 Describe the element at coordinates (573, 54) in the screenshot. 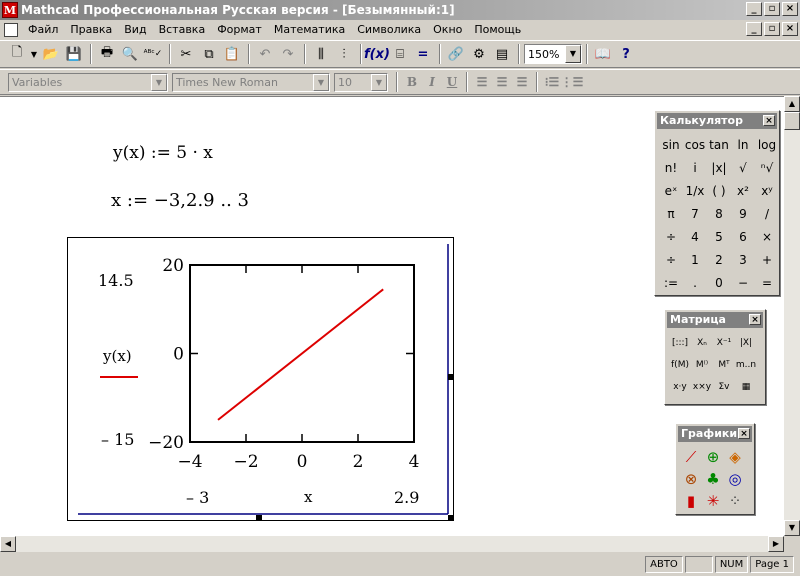

I see `zoom-dropdown-icon: ▼` at that location.